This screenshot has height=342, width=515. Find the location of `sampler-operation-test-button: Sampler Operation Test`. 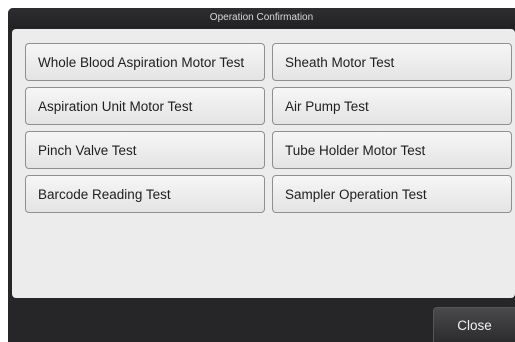

sampler-operation-test-button: Sampler Operation Test is located at coordinates (392, 194).